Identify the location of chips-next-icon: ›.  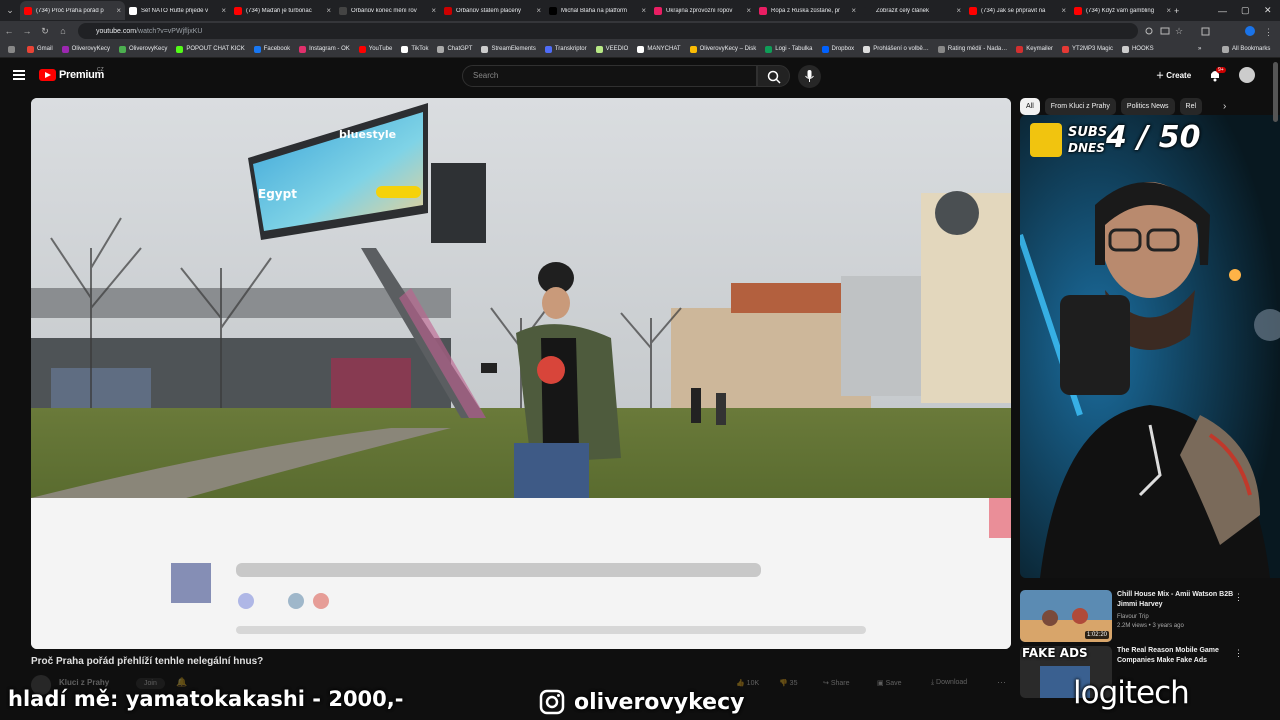
(1224, 106).